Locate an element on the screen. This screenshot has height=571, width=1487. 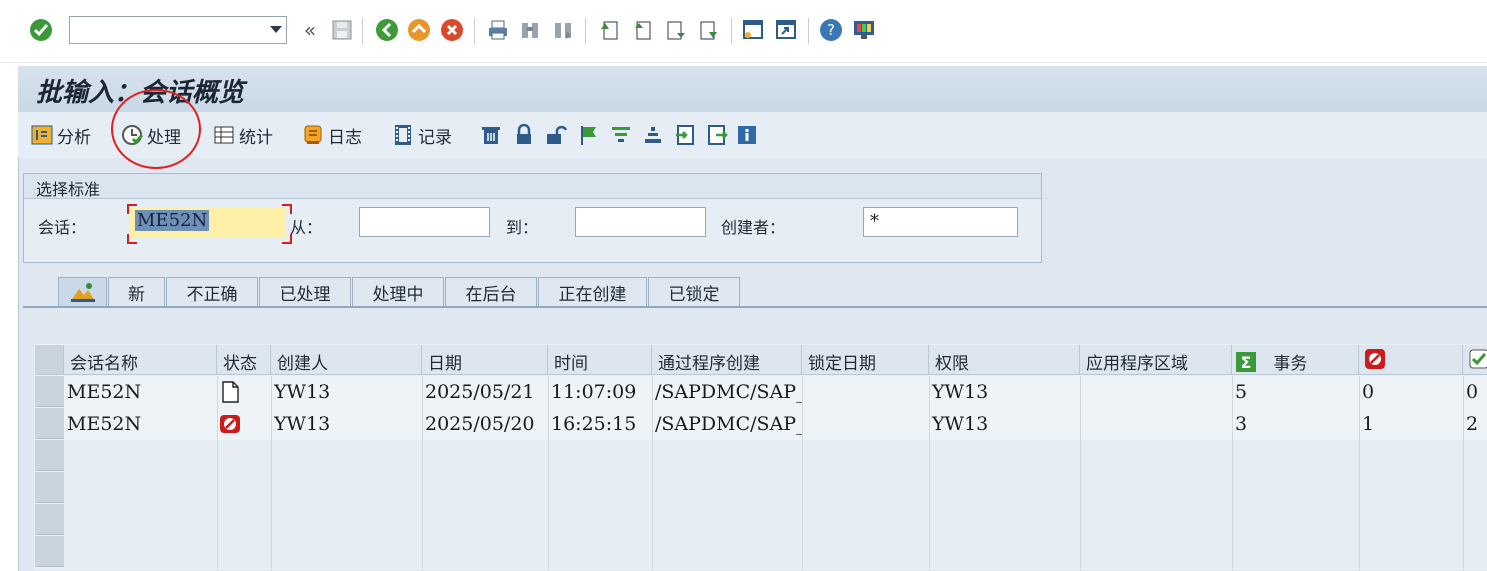
error-header-icon is located at coordinates (1375, 359).